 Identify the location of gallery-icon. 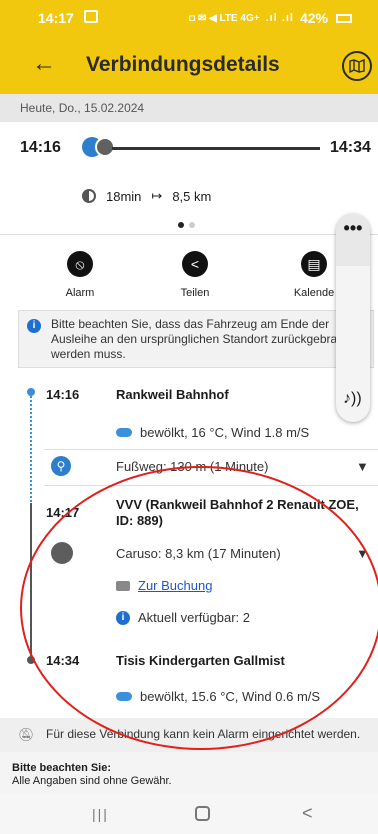
(91, 16).